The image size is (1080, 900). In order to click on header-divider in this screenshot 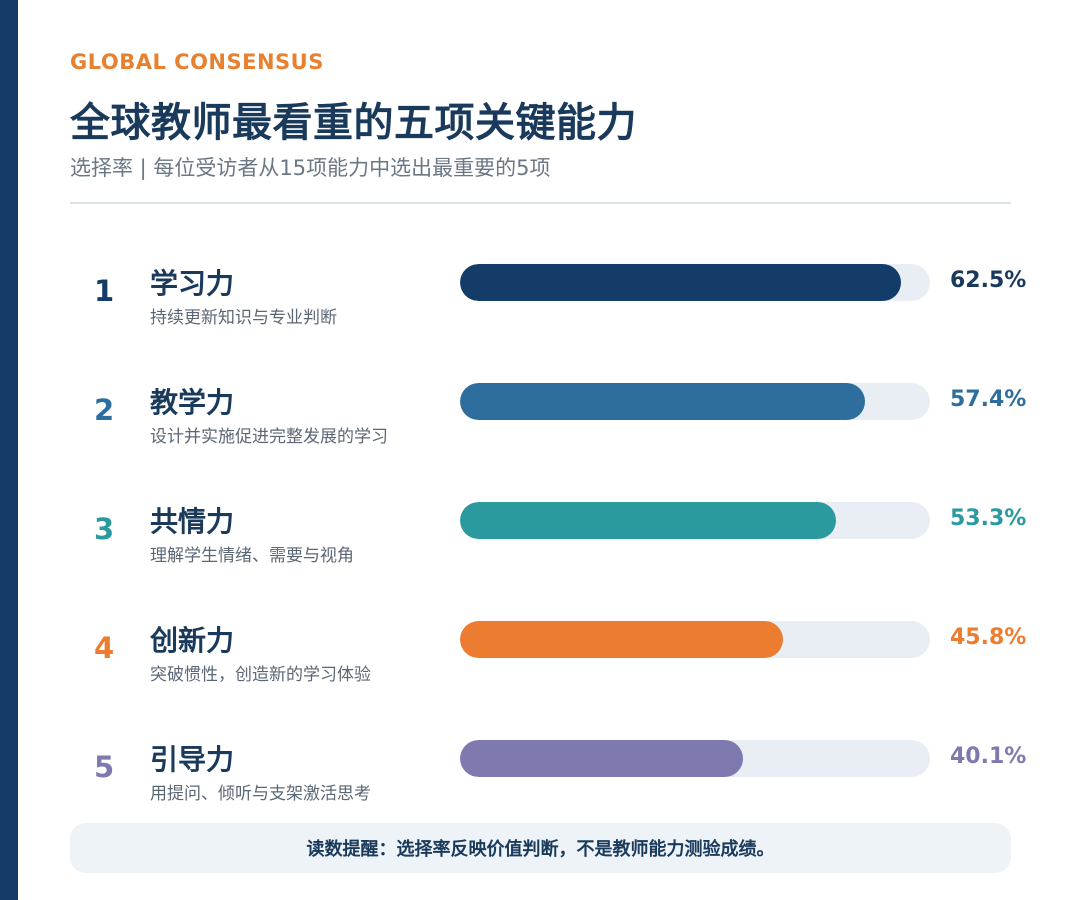, I will do `click(540, 203)`.